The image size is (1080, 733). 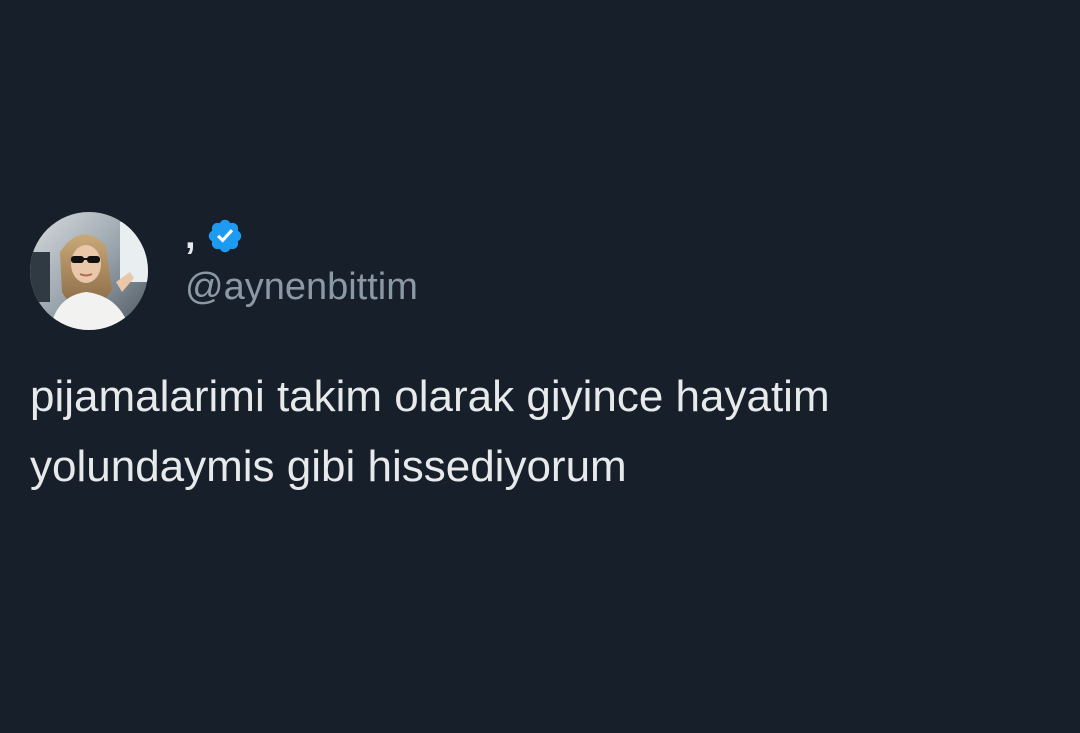 I want to click on author-handle: @aynenbittim, so click(x=301, y=287).